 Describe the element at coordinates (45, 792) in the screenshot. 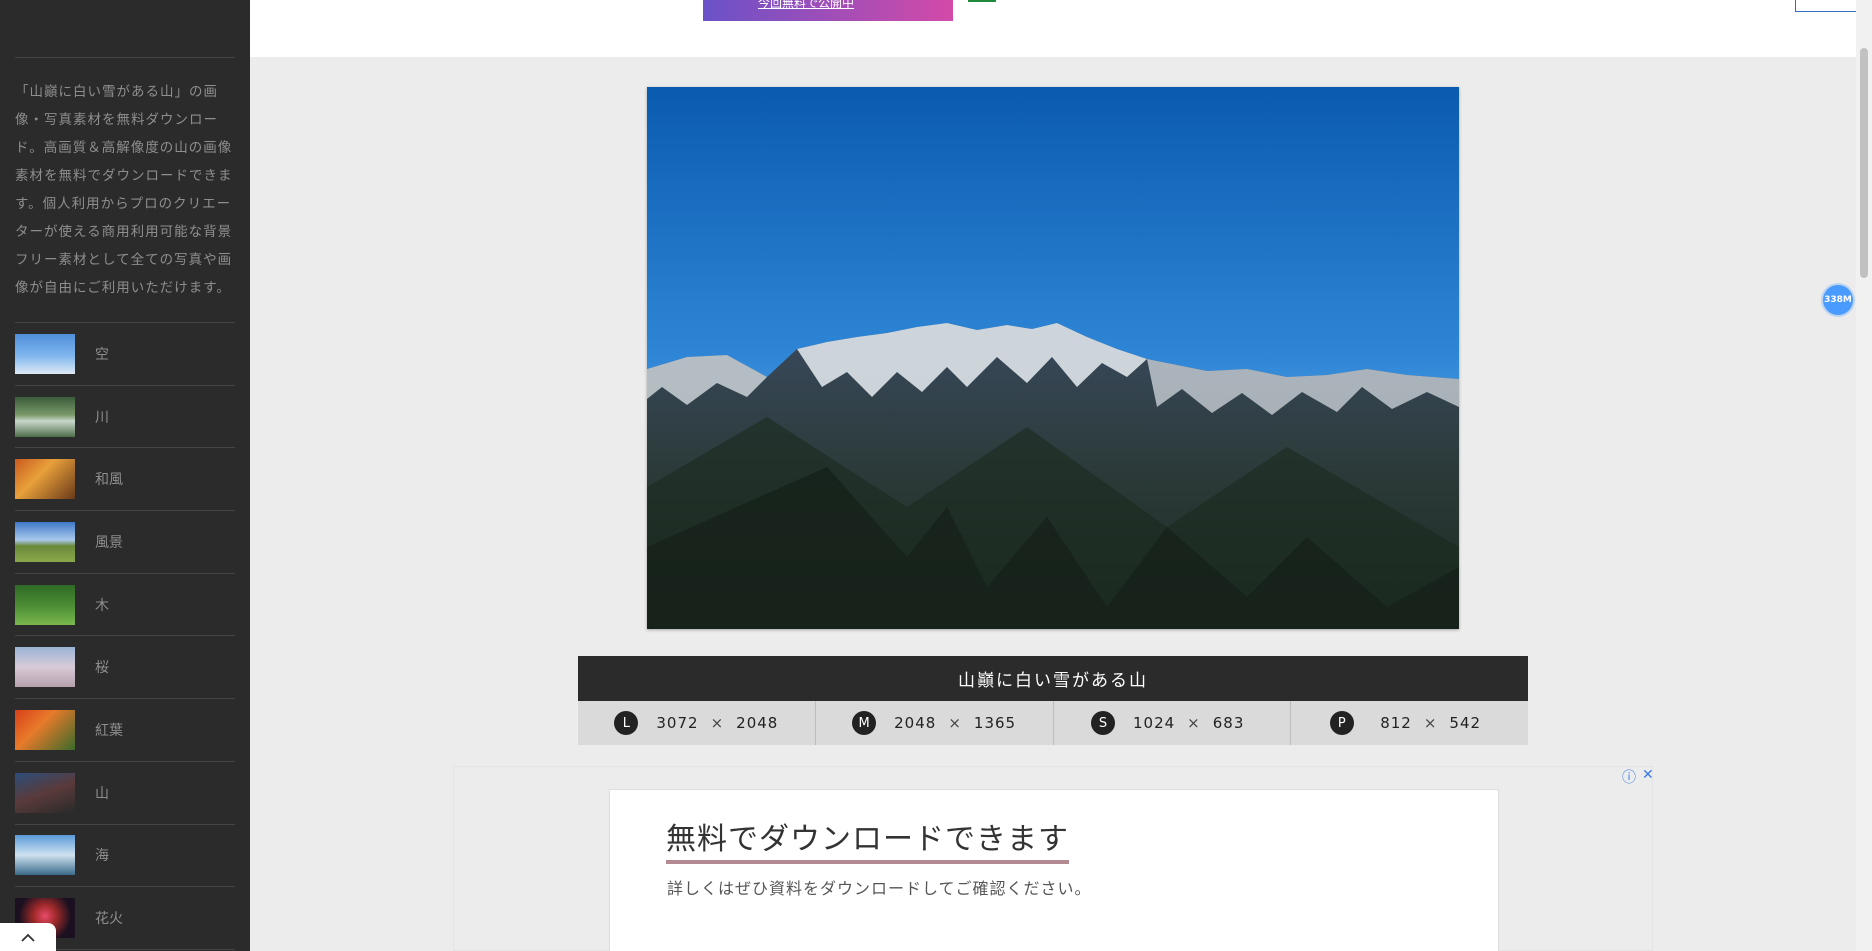

I see `category-thumbnail-mountain` at that location.